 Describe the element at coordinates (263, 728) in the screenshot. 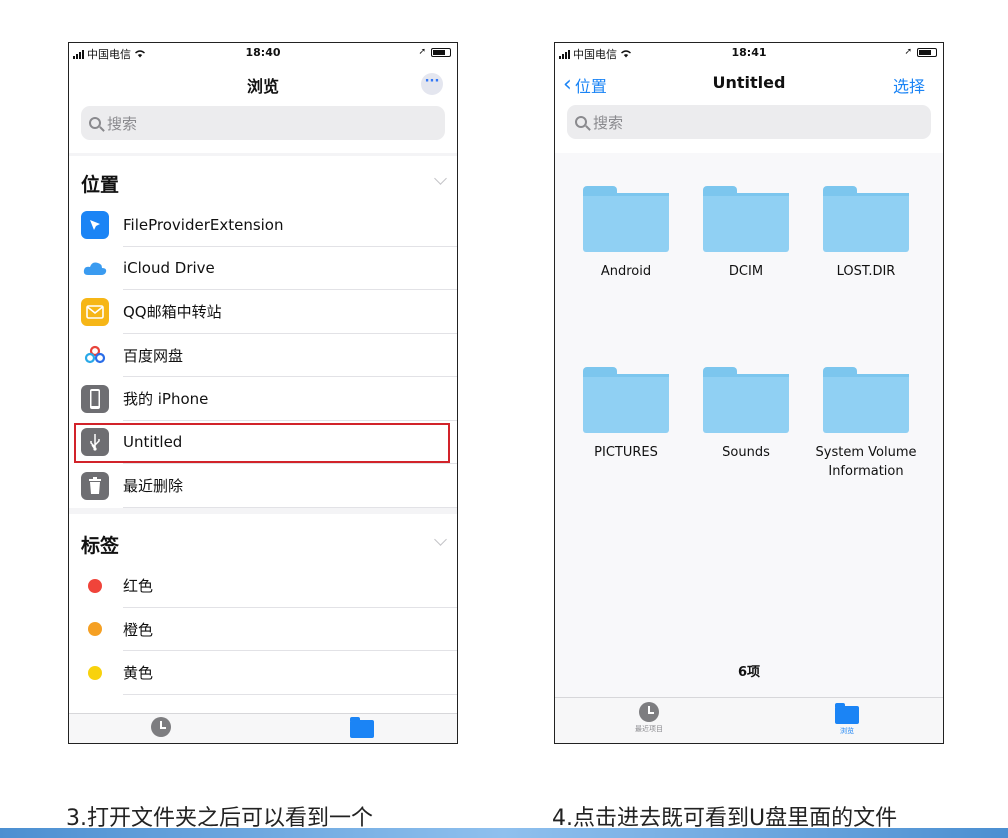

I see `tab-bar` at that location.